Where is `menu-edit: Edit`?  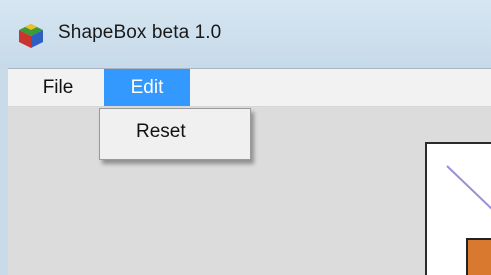 menu-edit: Edit is located at coordinates (147, 87).